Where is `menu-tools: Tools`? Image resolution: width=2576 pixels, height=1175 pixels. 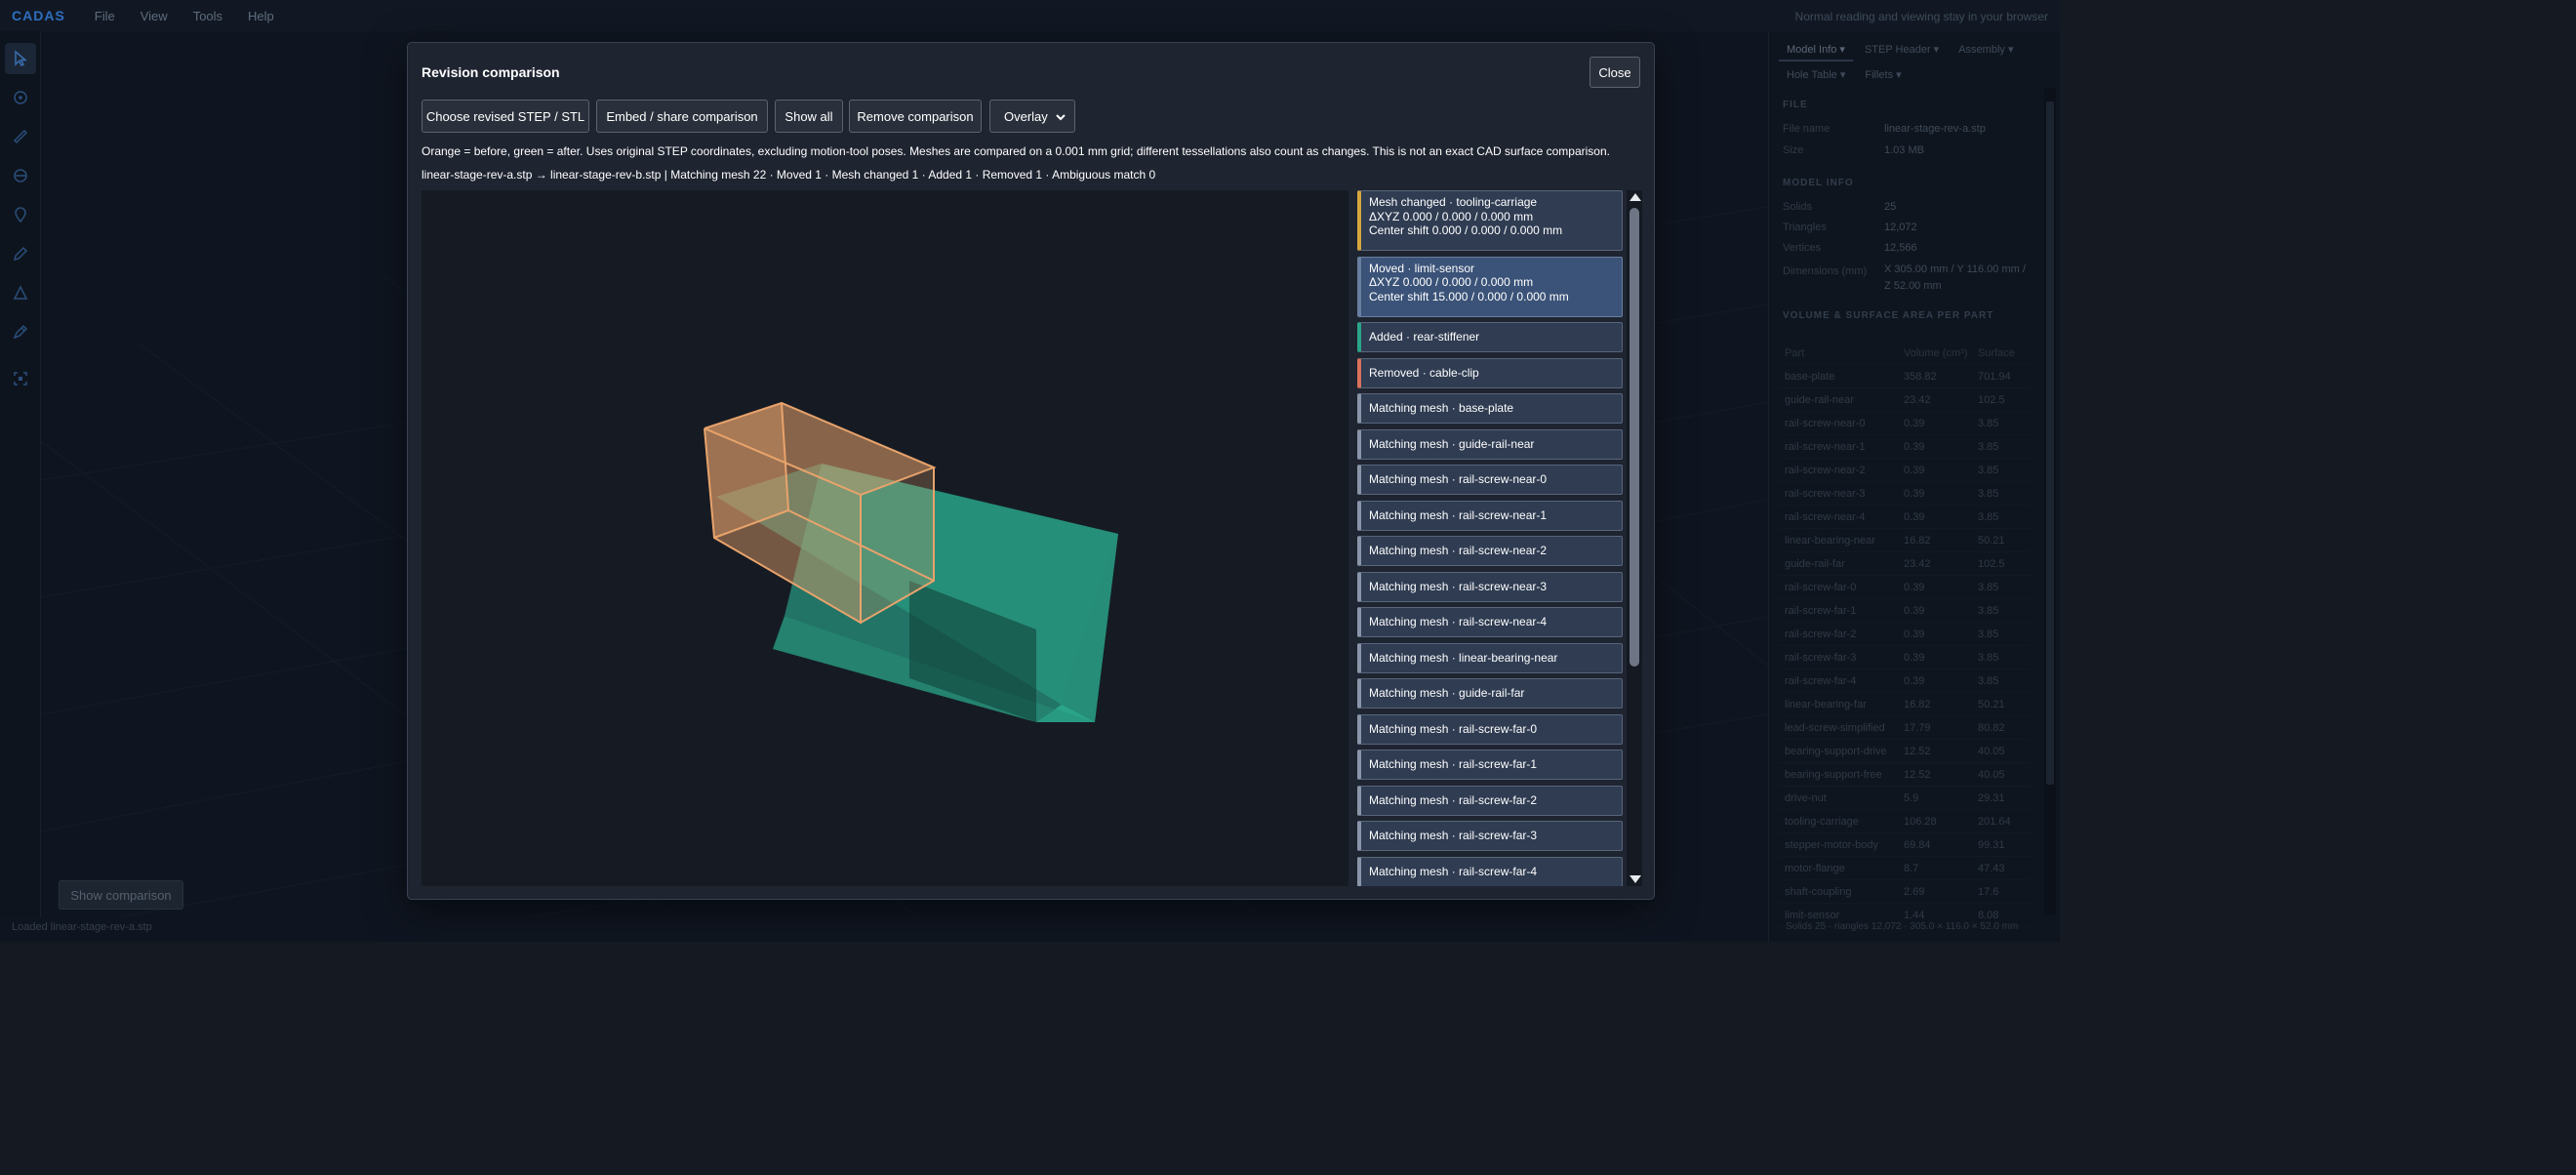 menu-tools: Tools is located at coordinates (207, 16).